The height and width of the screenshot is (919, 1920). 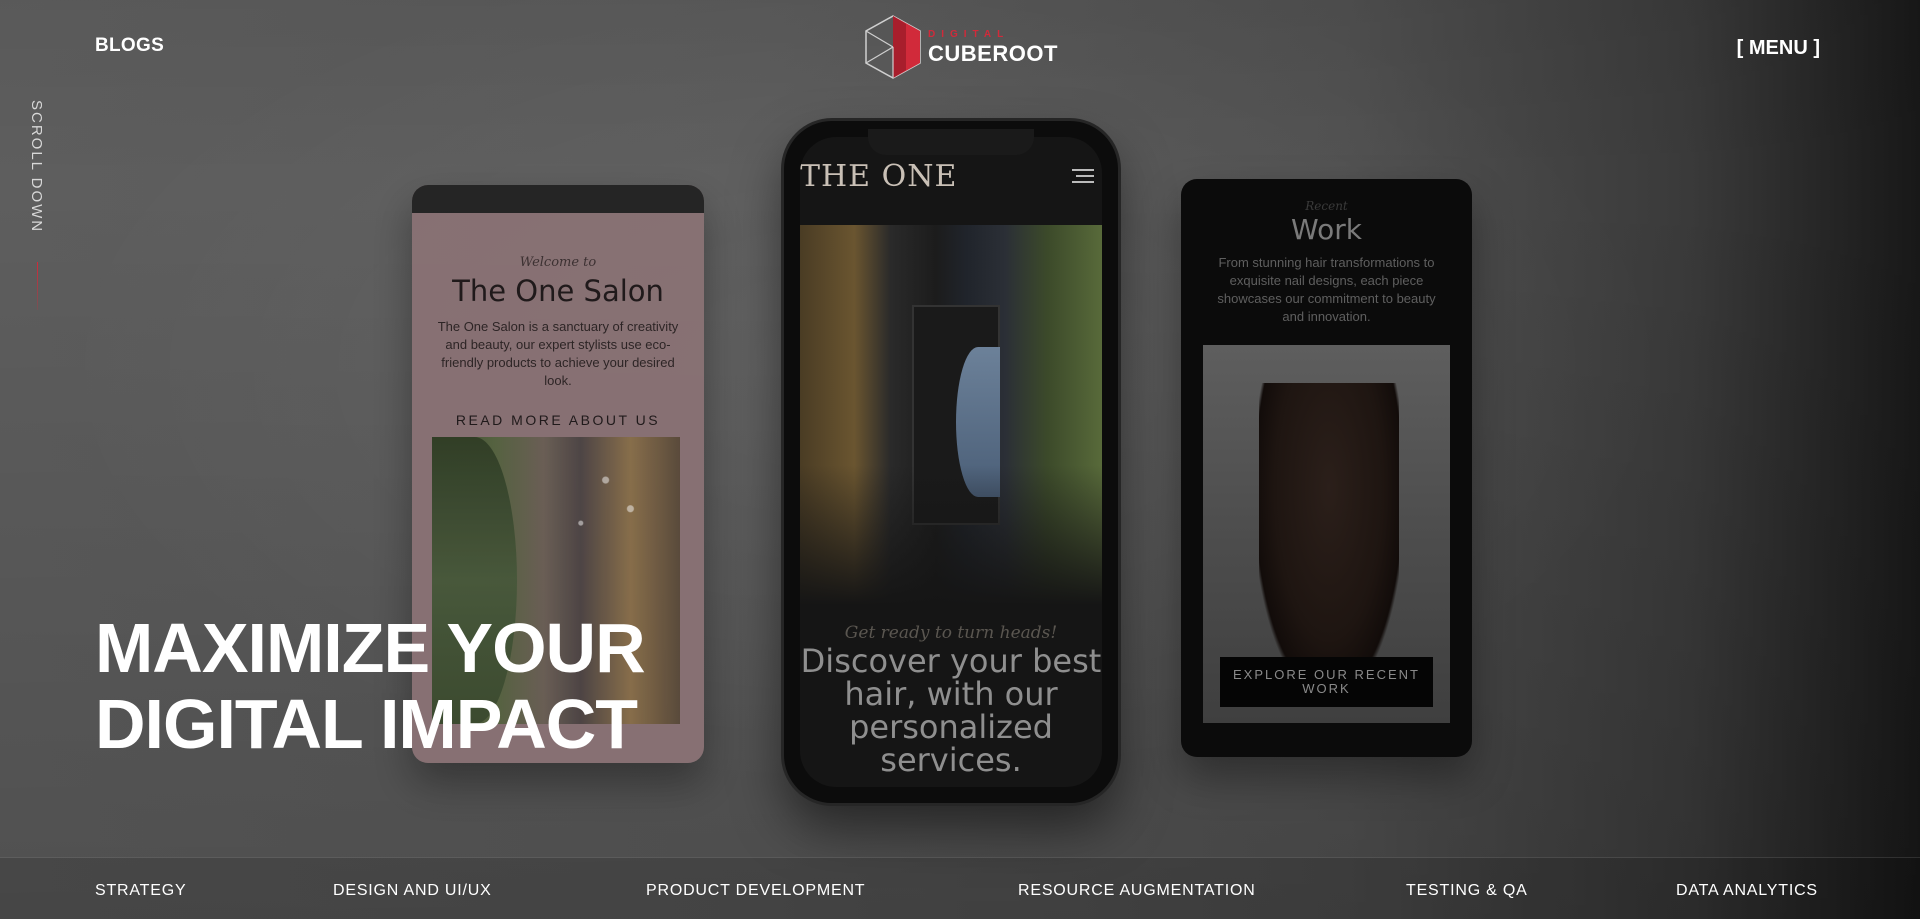 I want to click on mockup-script-text: Recent, so click(x=1326, y=206).